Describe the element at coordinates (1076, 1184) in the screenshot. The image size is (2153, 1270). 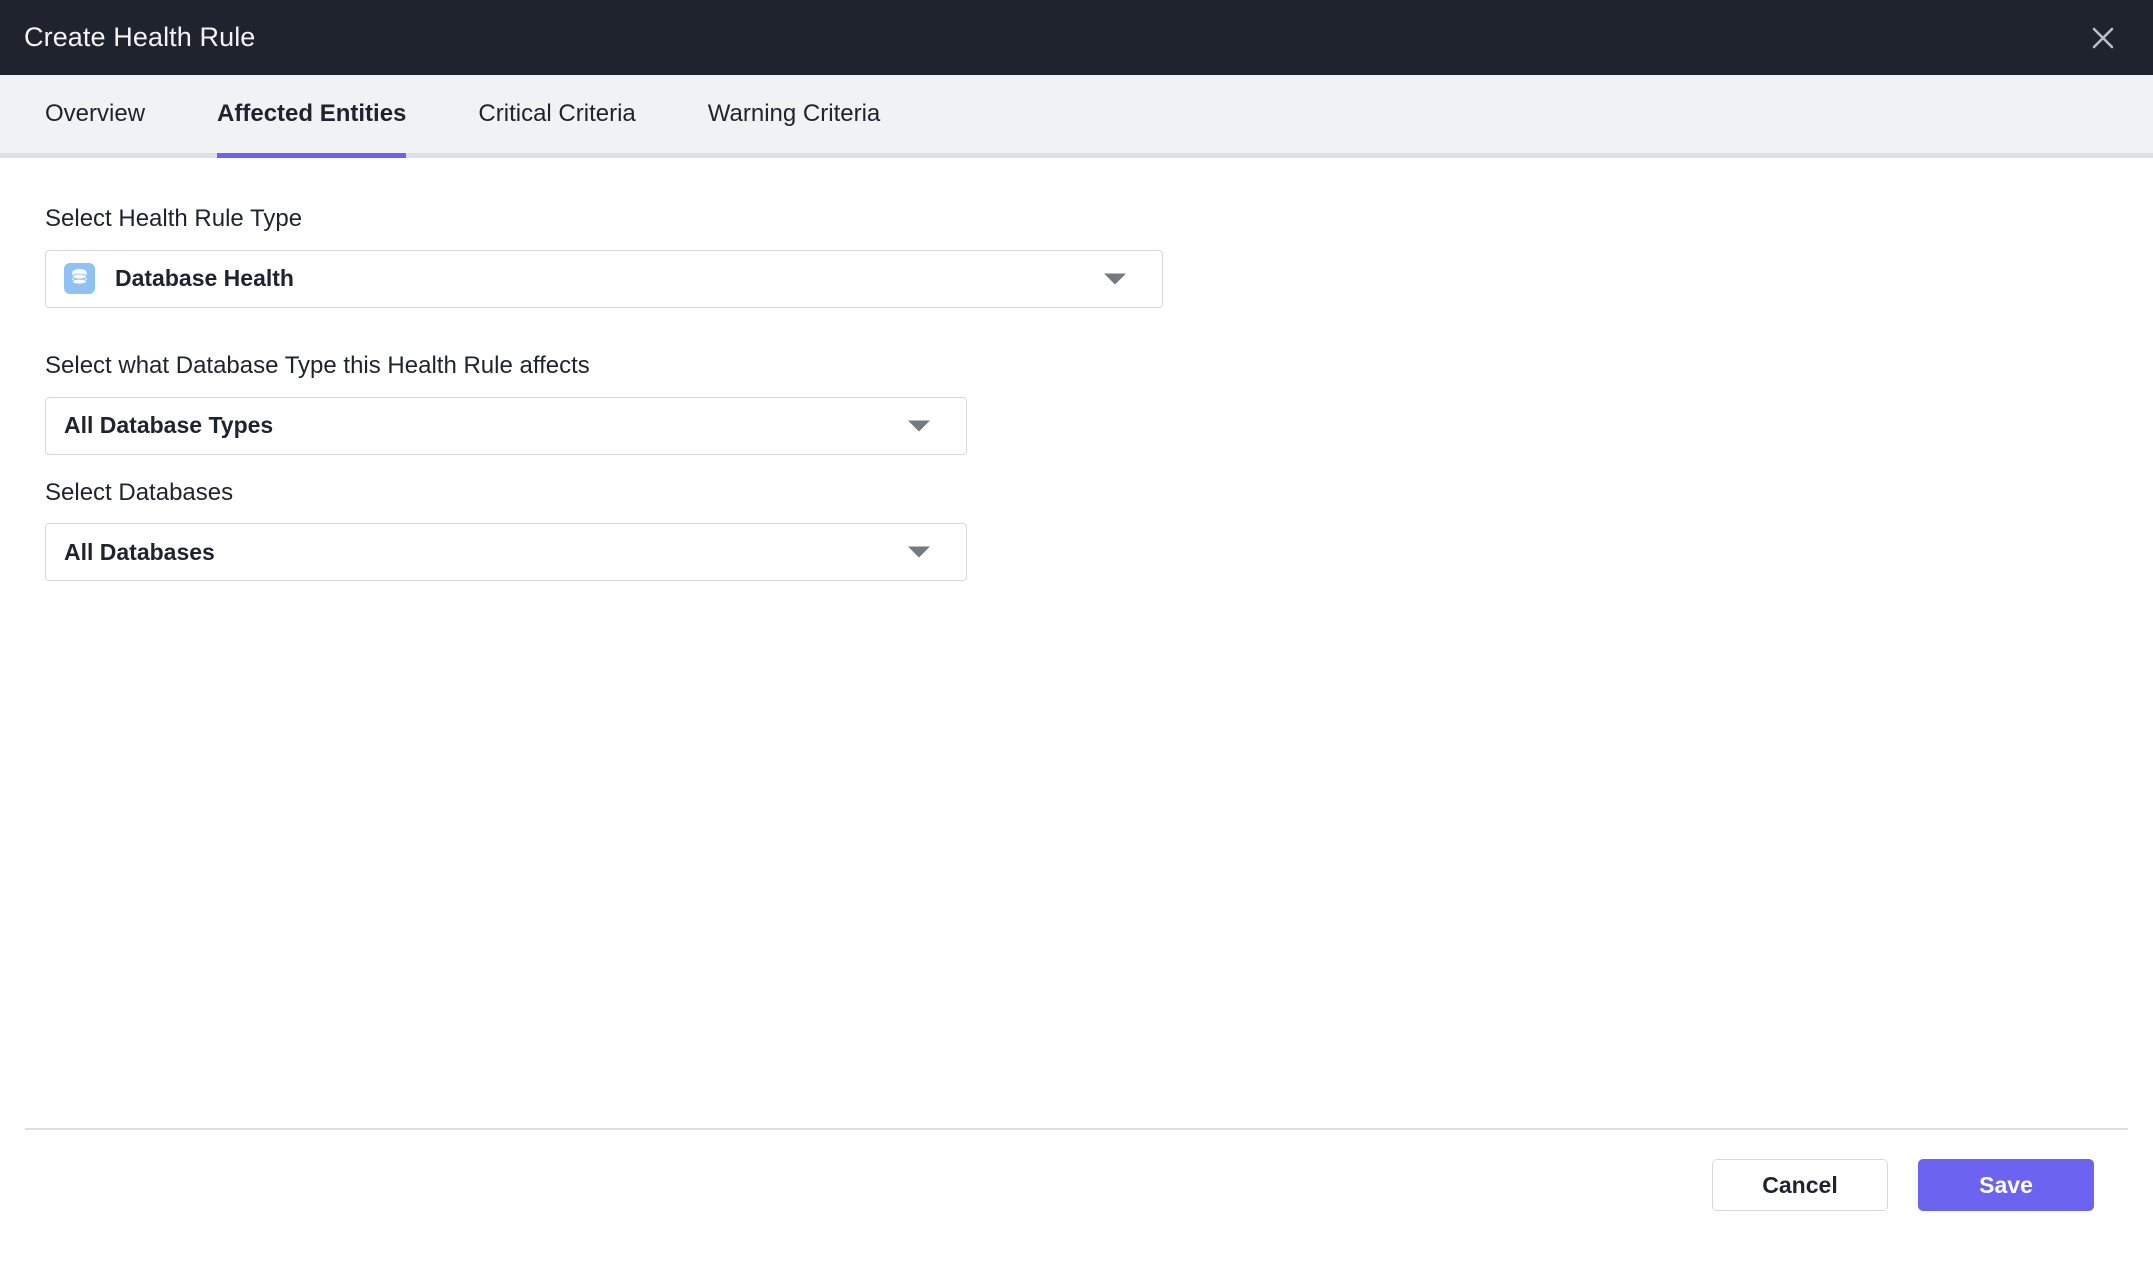
I see `dialog-footer: Cancel Save` at that location.